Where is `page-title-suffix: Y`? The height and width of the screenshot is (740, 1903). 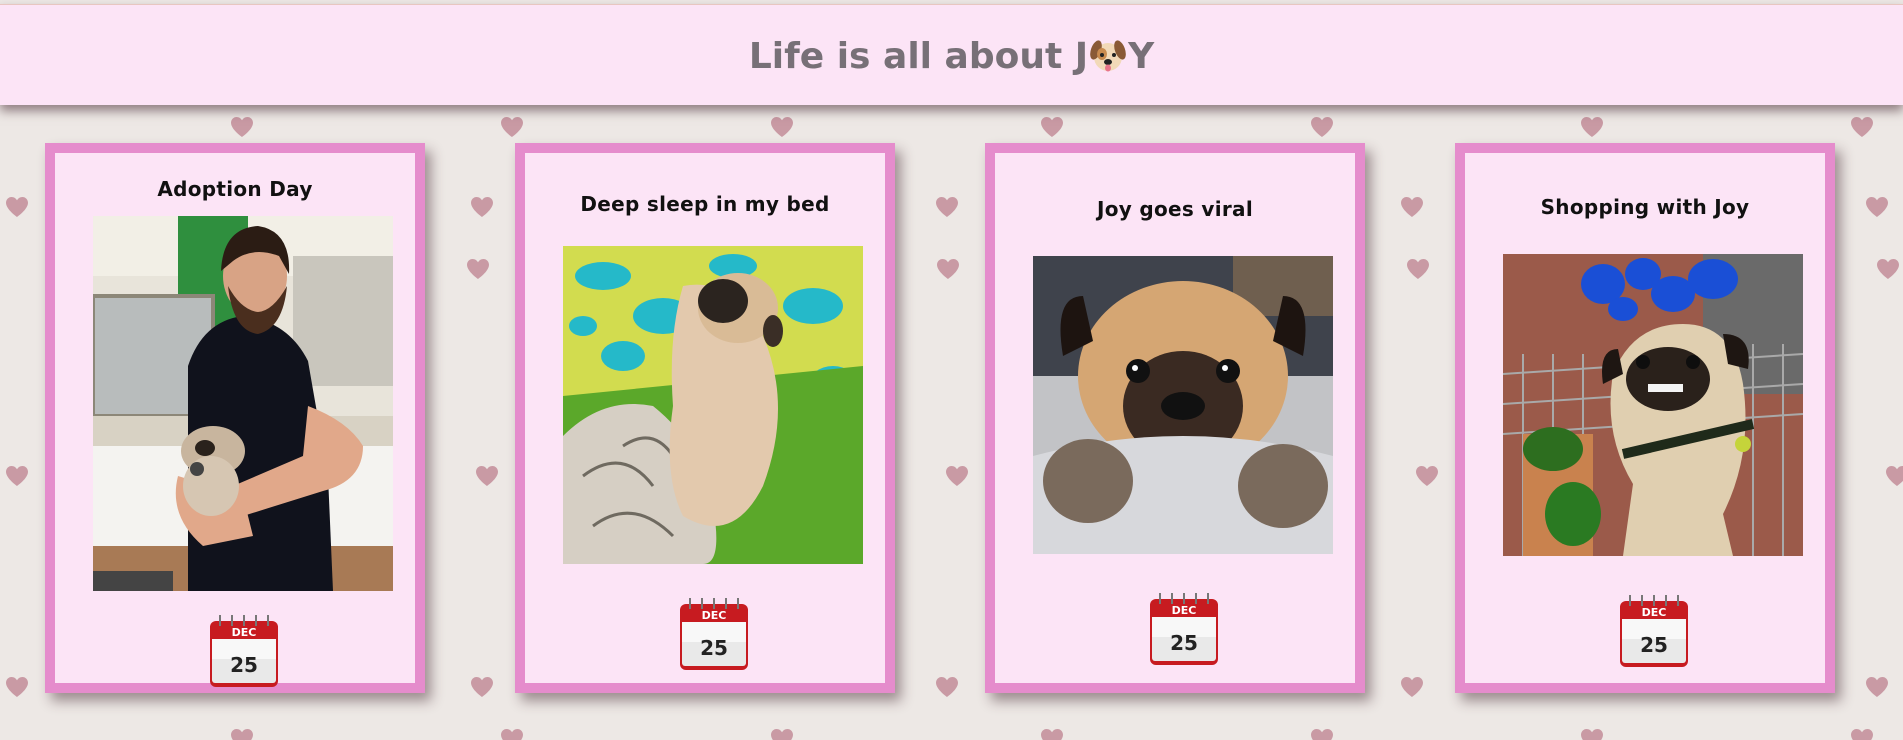 page-title-suffix: Y is located at coordinates (1141, 56).